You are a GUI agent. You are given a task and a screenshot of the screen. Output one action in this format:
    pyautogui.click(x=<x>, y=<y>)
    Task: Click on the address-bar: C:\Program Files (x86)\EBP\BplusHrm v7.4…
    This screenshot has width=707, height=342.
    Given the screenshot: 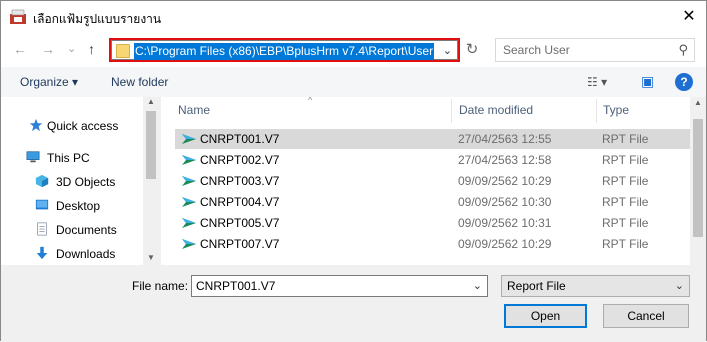 What is the action you would take?
    pyautogui.click(x=284, y=50)
    